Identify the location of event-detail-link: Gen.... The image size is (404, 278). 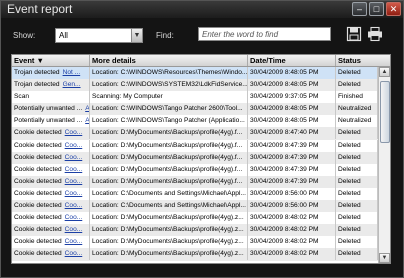
(72, 84).